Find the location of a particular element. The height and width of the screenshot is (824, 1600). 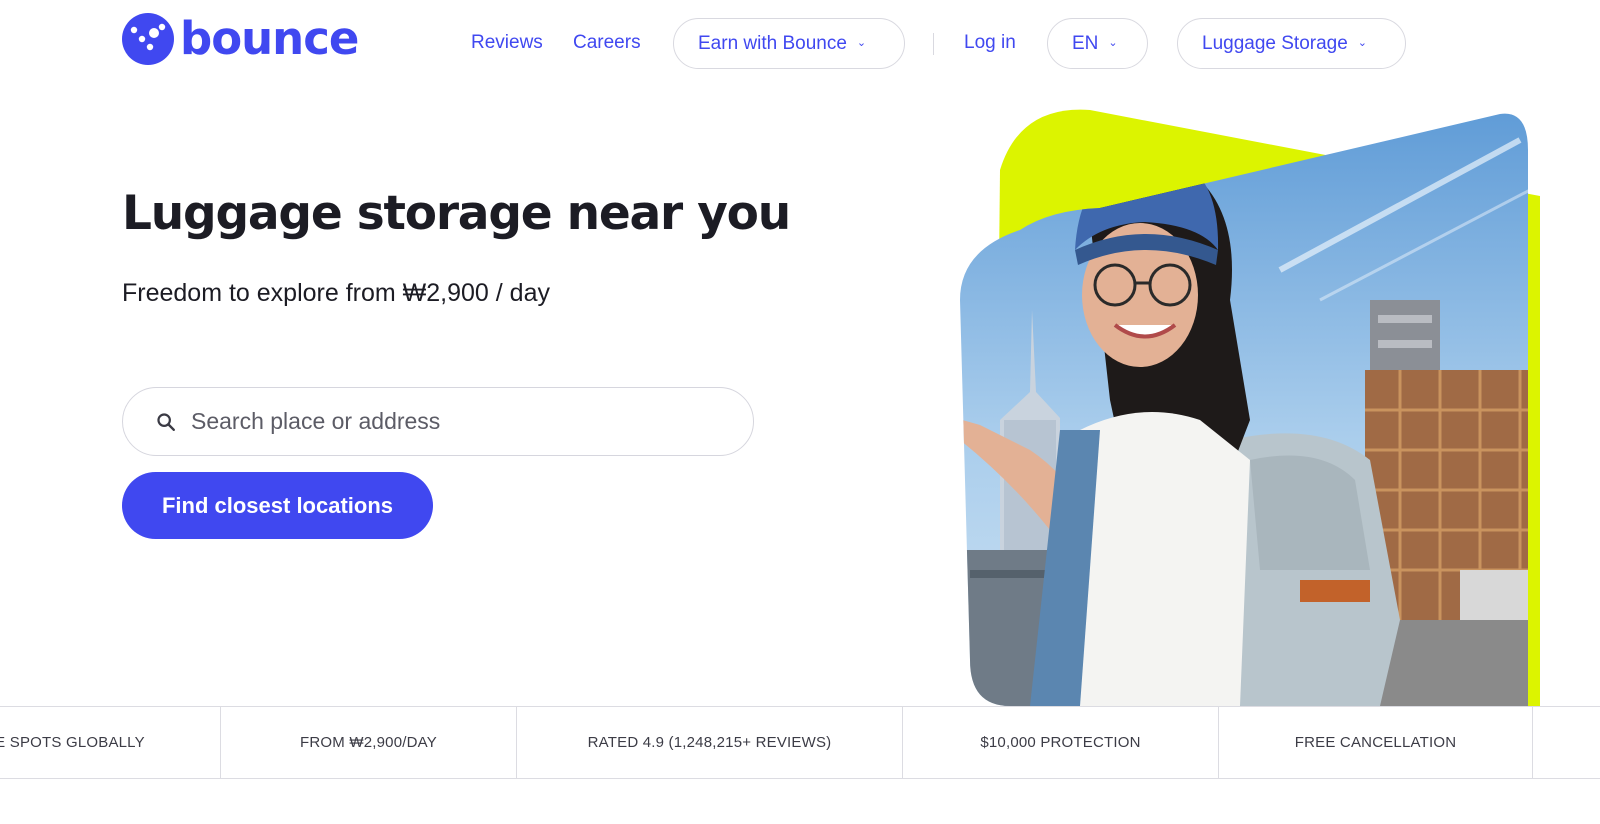

feature-free-cancellation: FREE CANCELLATION is located at coordinates (1376, 742).